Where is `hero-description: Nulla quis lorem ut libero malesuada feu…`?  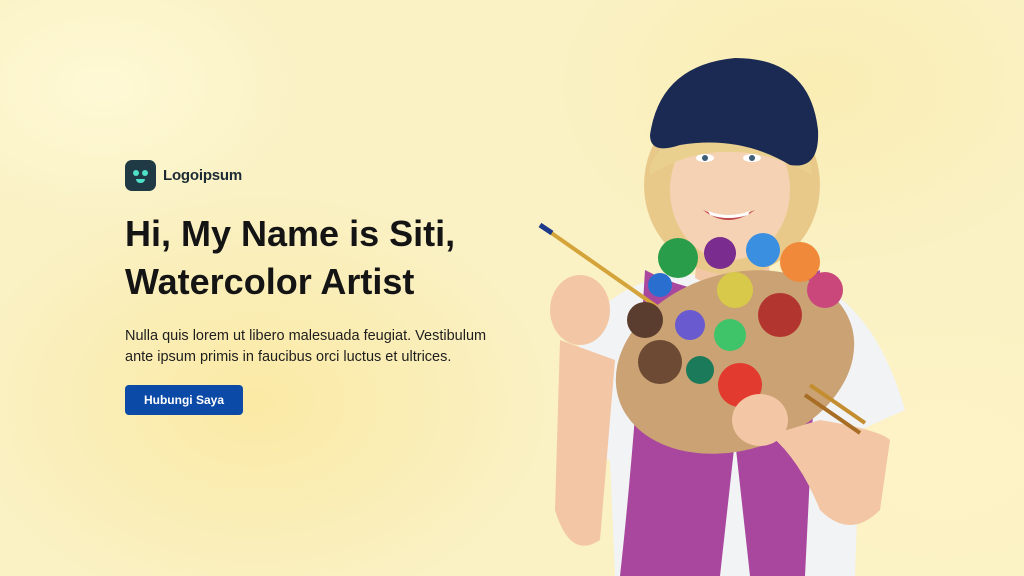 hero-description: Nulla quis lorem ut libero malesuada feu… is located at coordinates (325, 347).